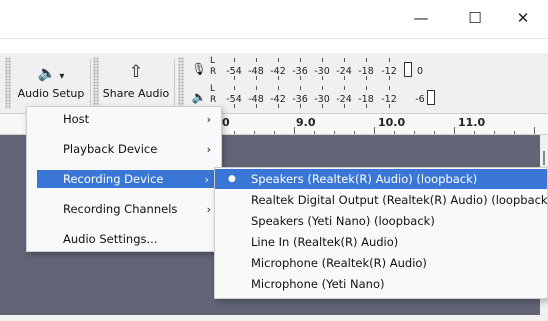  I want to click on share-audio-label: Share Audio, so click(136, 93).